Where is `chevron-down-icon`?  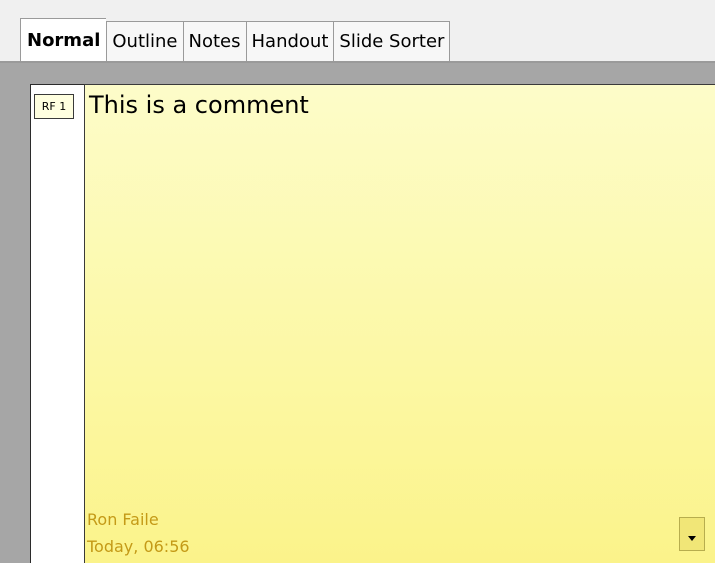 chevron-down-icon is located at coordinates (692, 538).